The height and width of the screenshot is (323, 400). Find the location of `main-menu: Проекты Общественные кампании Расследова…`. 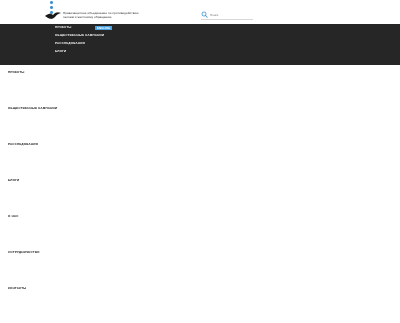

main-menu: Проекты Общественные кампании Расследова… is located at coordinates (79, 42).